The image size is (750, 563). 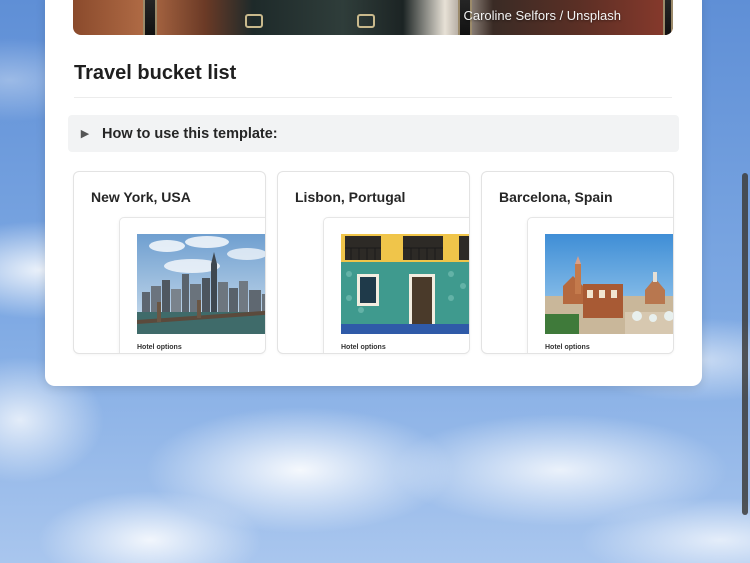 I want to click on card-title: New York, USA, so click(x=141, y=197).